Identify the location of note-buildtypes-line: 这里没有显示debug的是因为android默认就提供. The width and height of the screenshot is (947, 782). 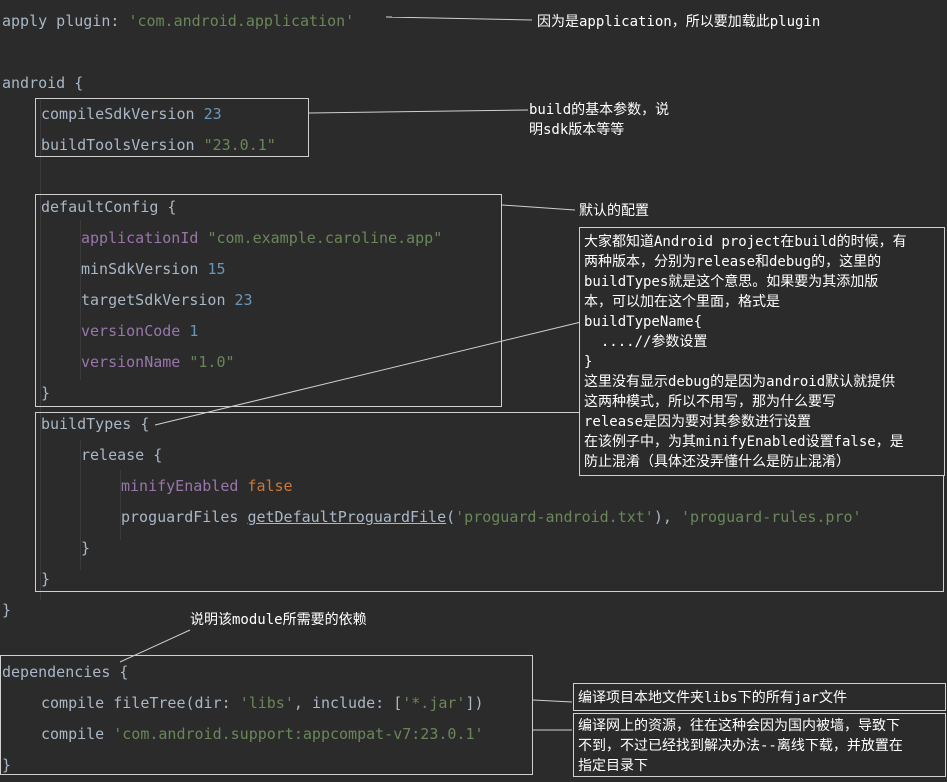
(740, 382).